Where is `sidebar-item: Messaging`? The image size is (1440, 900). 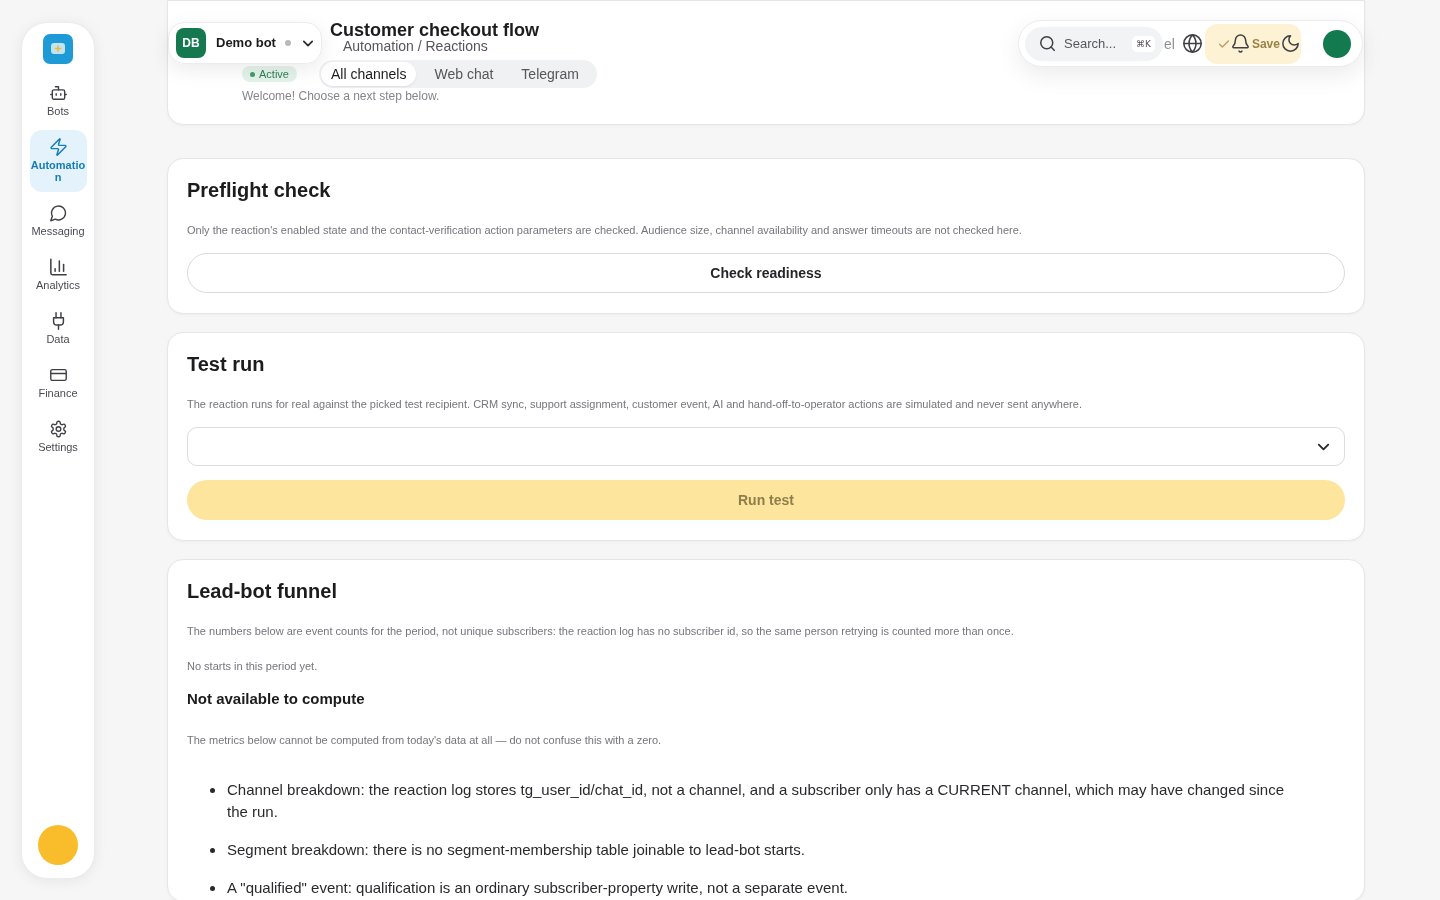 sidebar-item: Messaging is located at coordinates (58, 221).